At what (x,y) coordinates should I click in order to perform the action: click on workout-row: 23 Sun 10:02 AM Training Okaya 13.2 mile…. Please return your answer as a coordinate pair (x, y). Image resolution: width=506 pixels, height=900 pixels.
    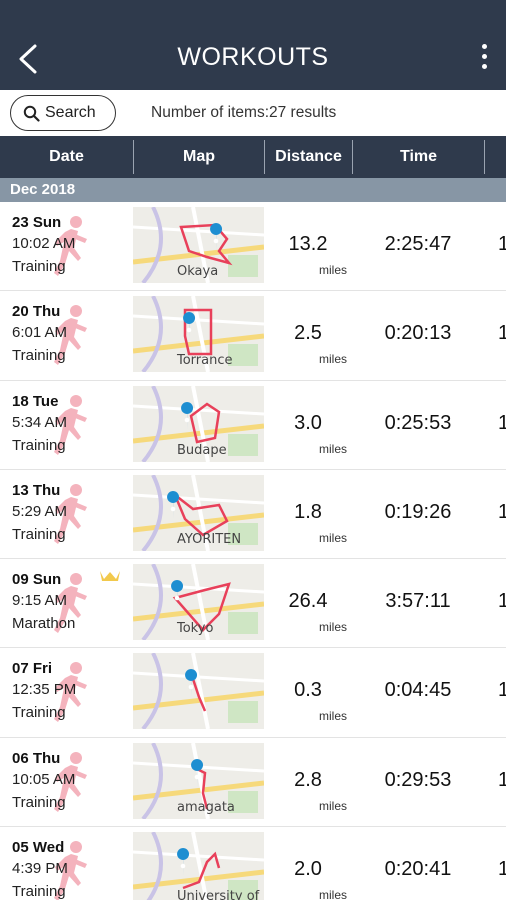
    Looking at the image, I should click on (253, 247).